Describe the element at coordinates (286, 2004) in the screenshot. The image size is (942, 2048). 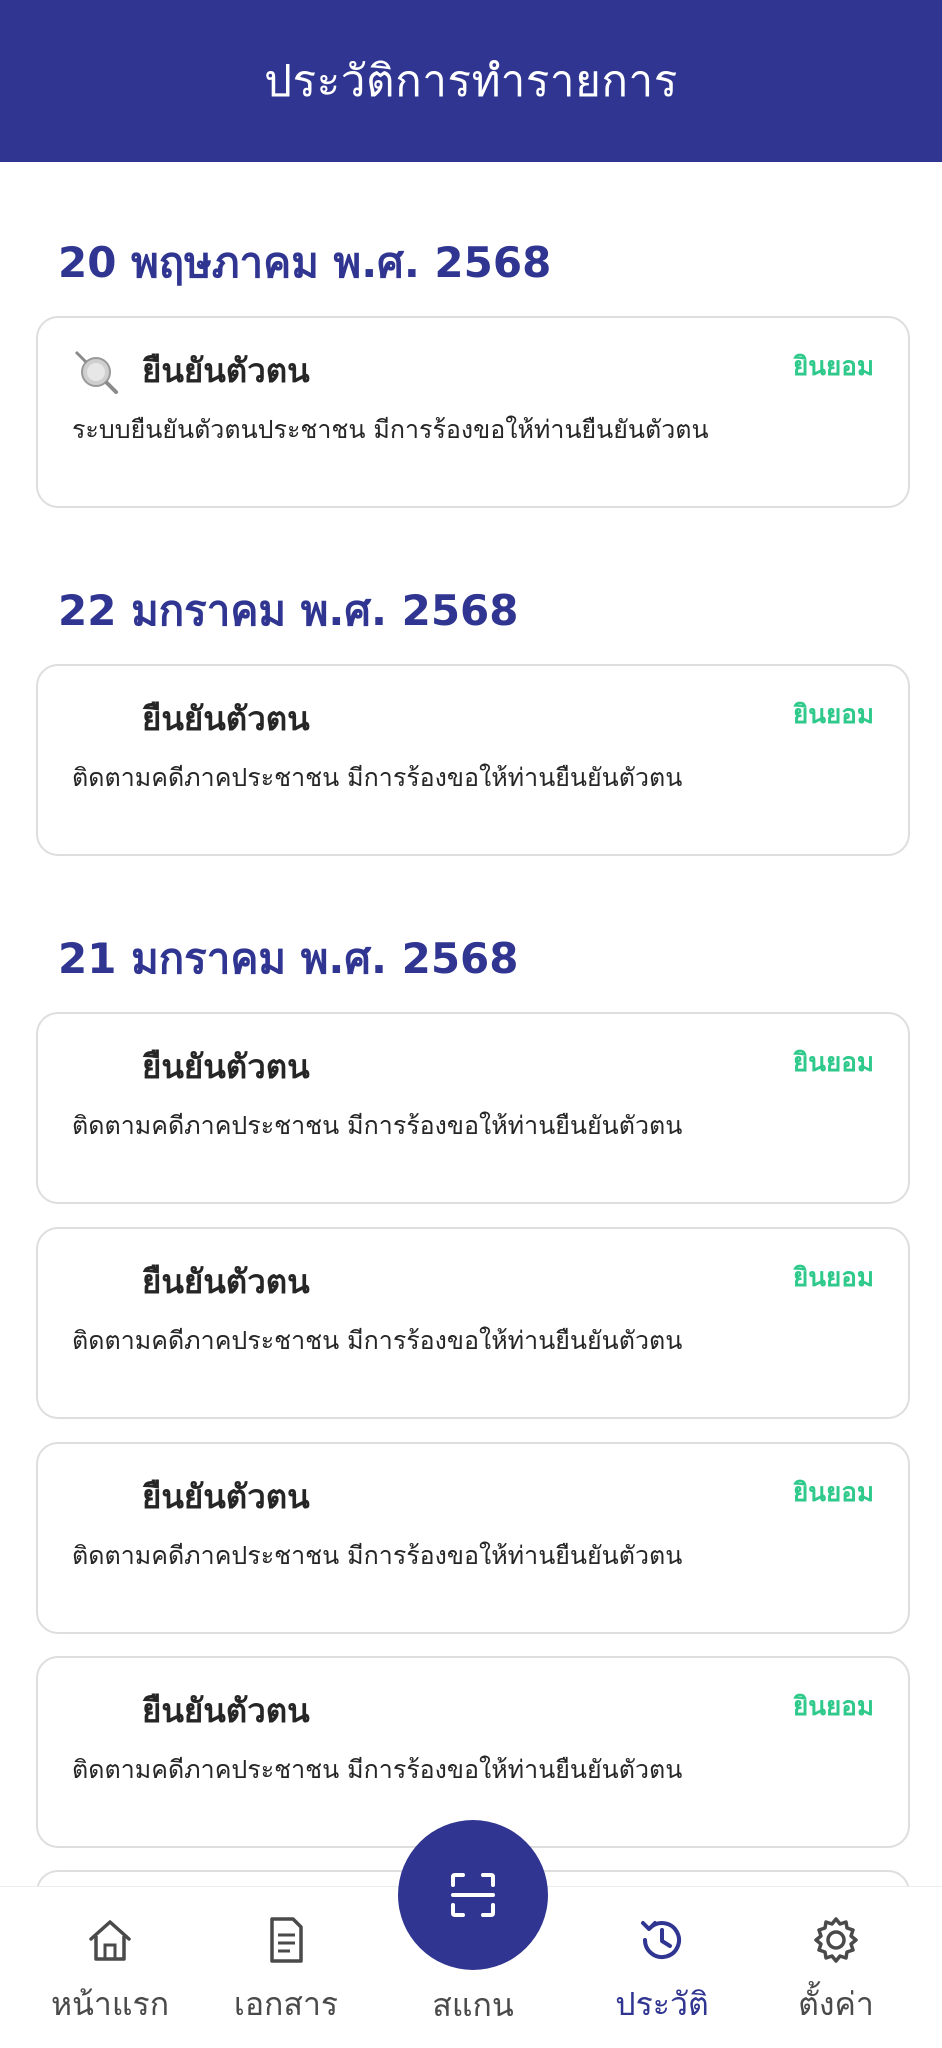
I see `nav-label: เอกสาร` at that location.